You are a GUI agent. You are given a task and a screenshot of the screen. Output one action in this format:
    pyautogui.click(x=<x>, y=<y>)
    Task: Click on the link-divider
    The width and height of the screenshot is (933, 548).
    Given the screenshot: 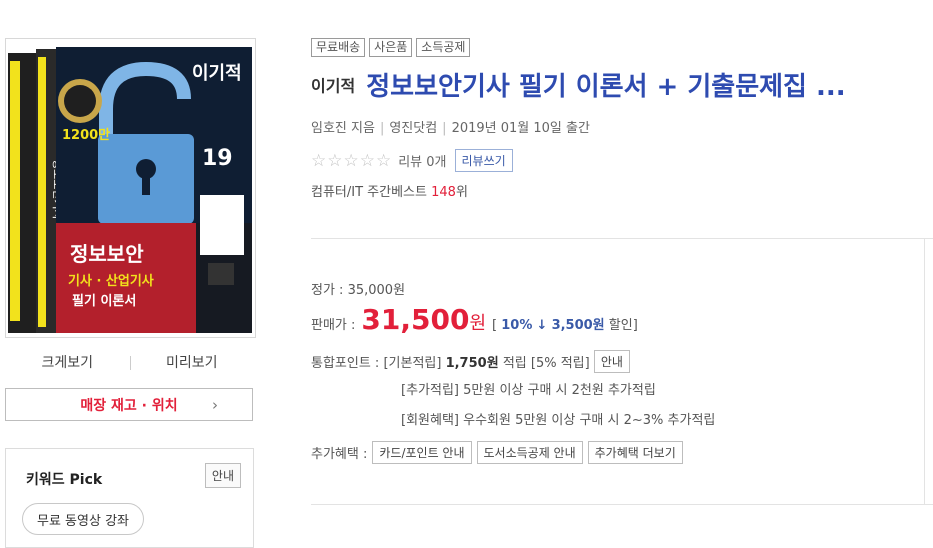 What is the action you would take?
    pyautogui.click(x=130, y=363)
    